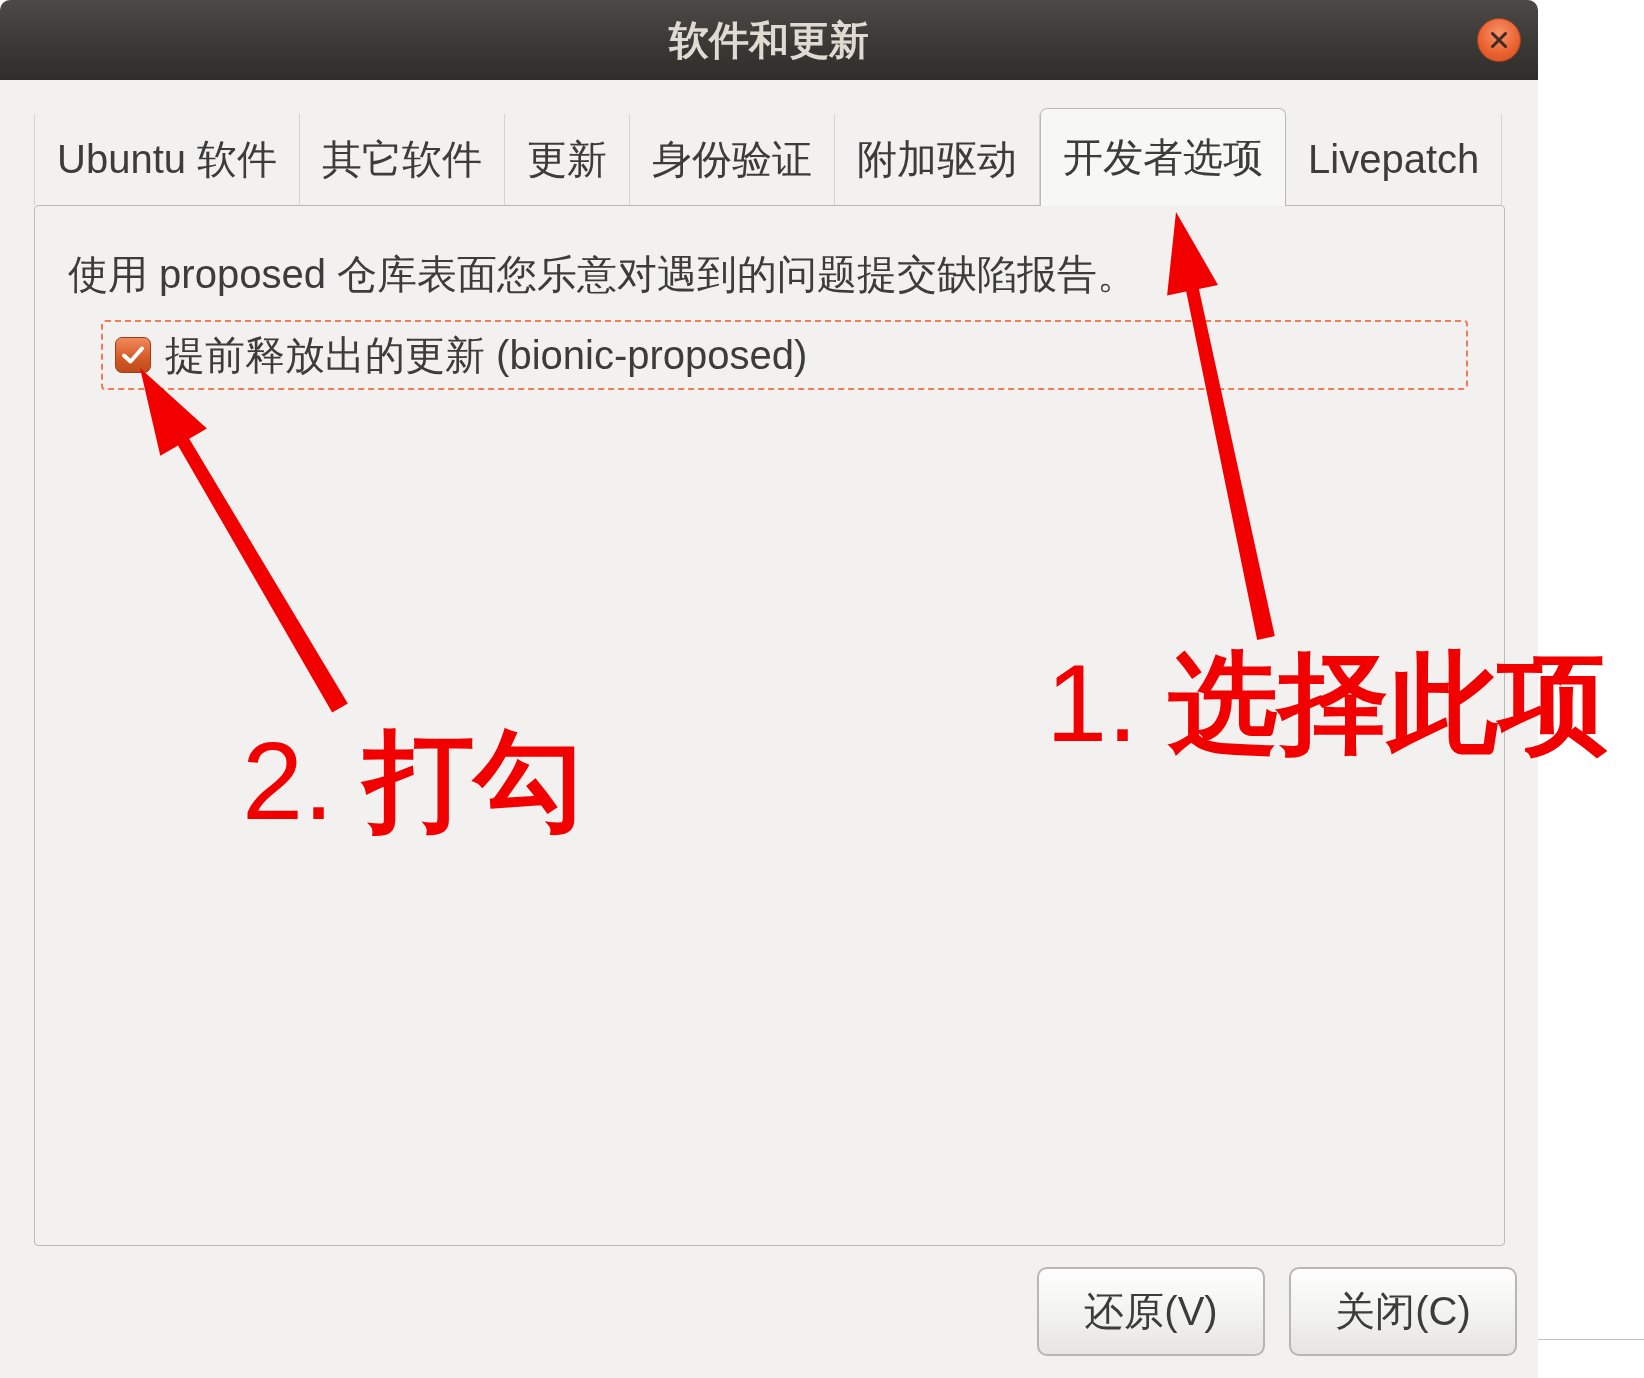  I want to click on annotation-label: 1. 选择此项, so click(1327, 703).